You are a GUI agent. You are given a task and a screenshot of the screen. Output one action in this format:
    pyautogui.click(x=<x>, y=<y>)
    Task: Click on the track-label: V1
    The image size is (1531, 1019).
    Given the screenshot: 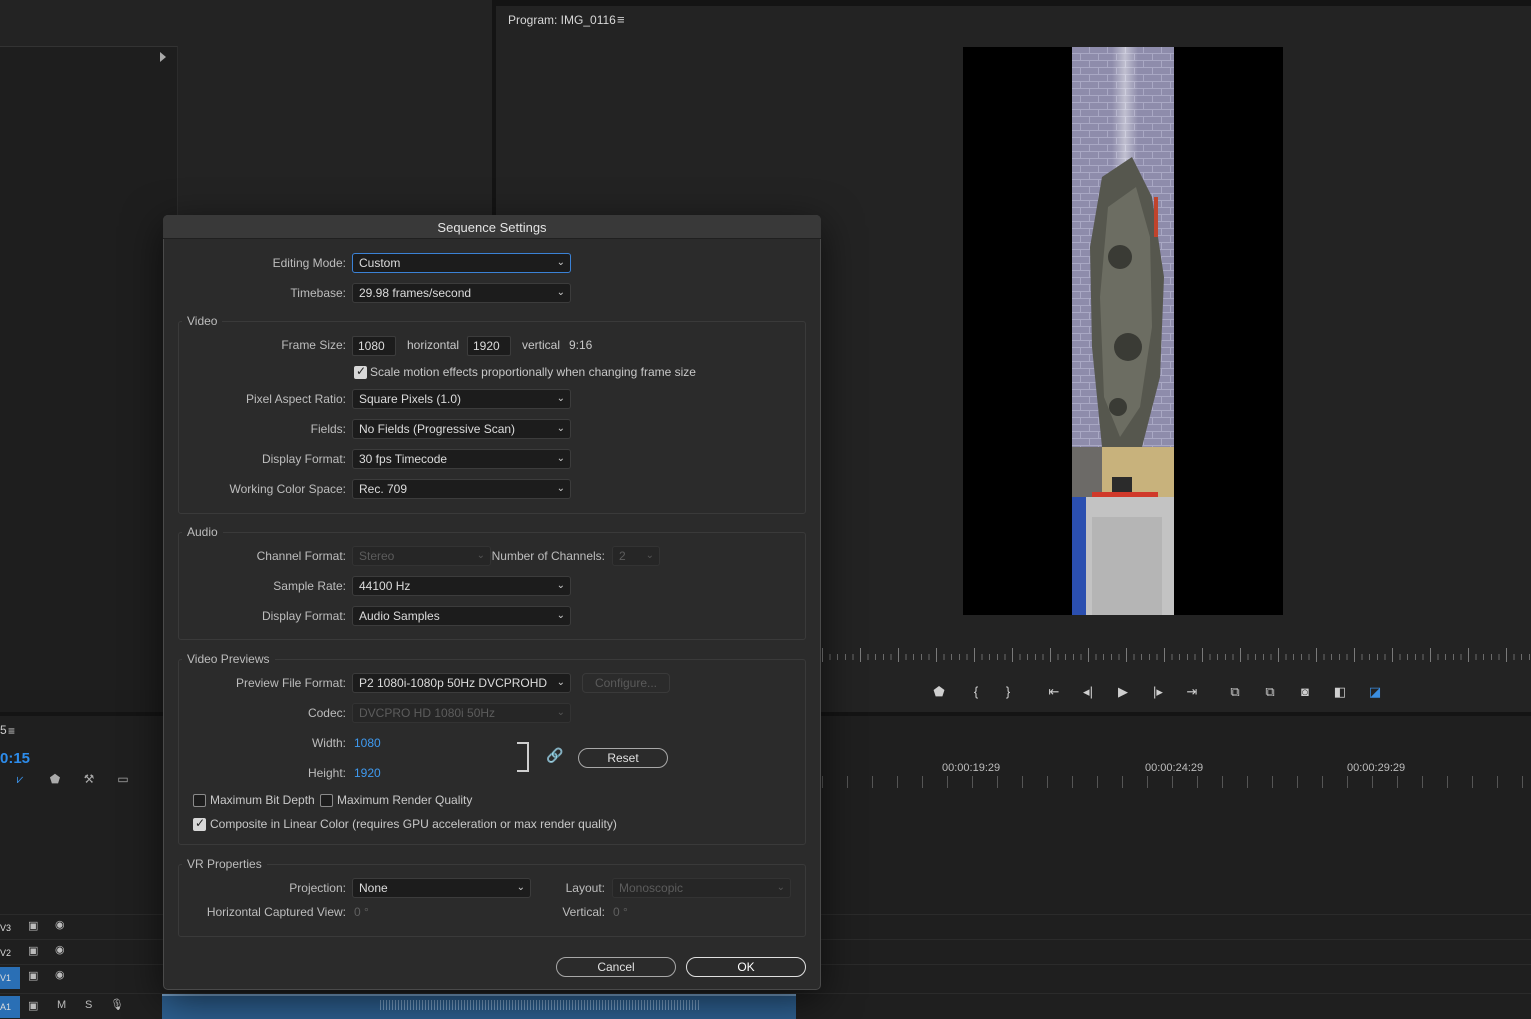 What is the action you would take?
    pyautogui.click(x=10, y=978)
    